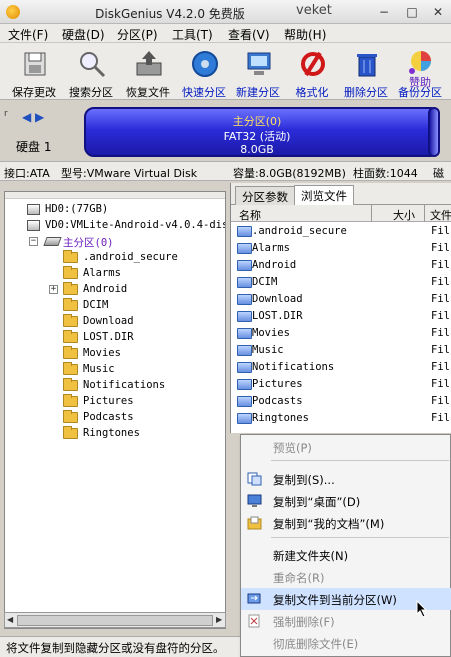 The width and height of the screenshot is (451, 657). What do you see at coordinates (440, 215) in the screenshot?
I see `column-type: 文件` at bounding box center [440, 215].